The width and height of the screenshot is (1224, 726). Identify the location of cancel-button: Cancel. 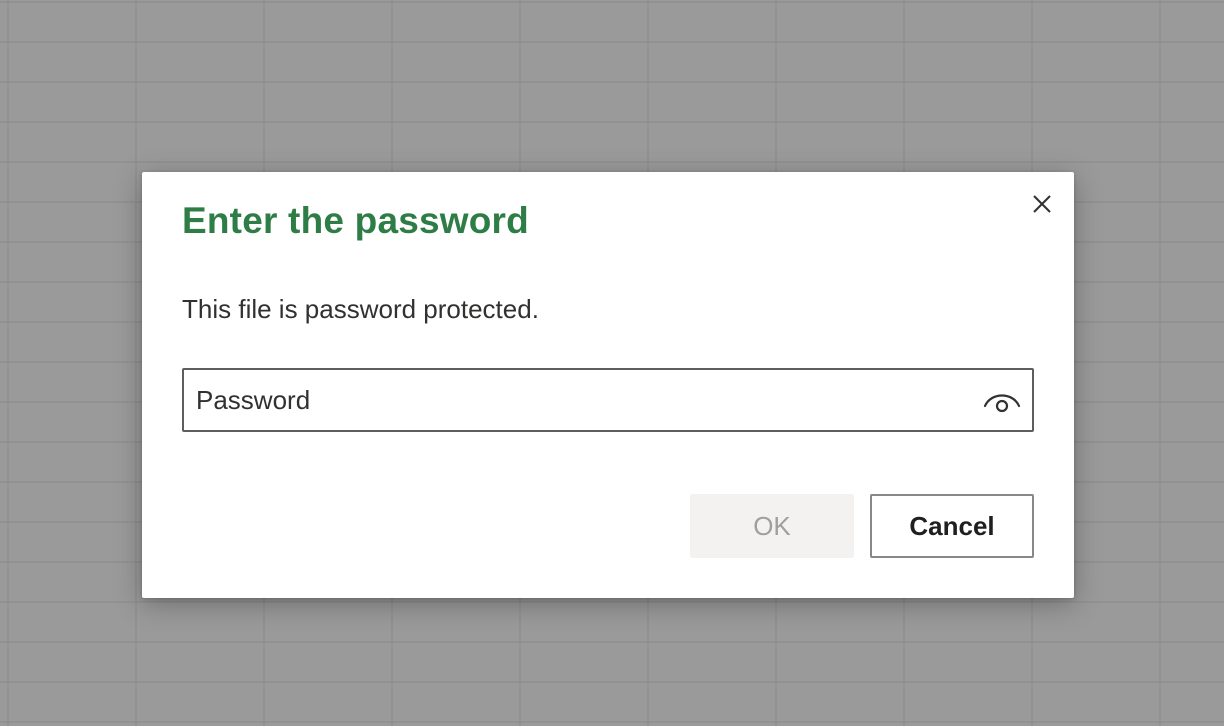
(952, 526).